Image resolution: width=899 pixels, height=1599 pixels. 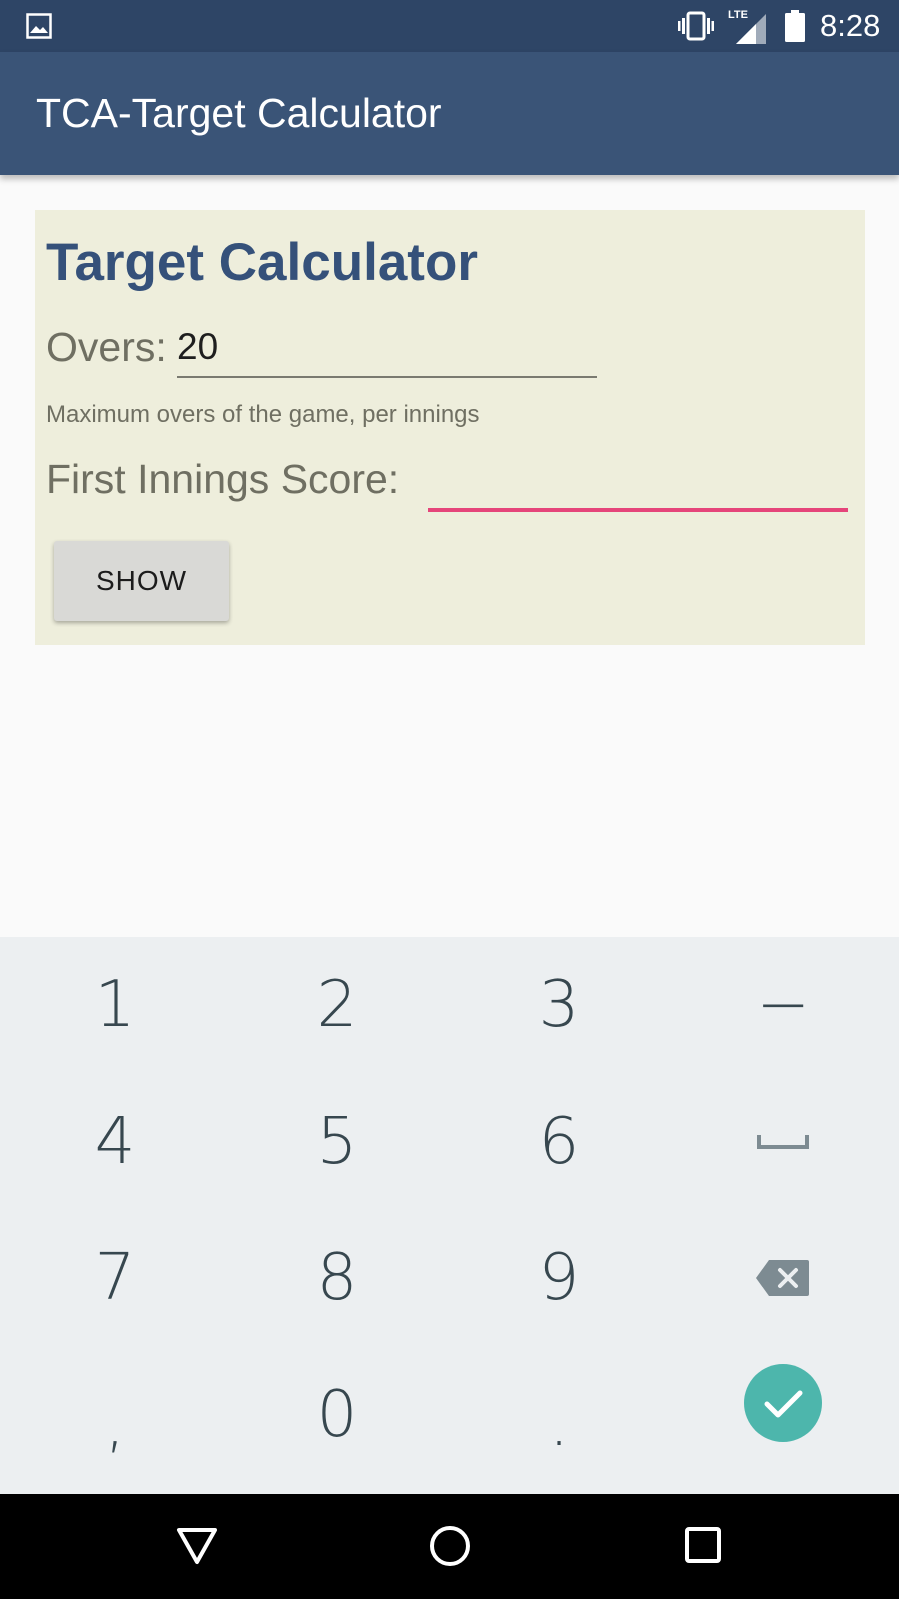 What do you see at coordinates (696, 26) in the screenshot?
I see `vibrate-icon` at bounding box center [696, 26].